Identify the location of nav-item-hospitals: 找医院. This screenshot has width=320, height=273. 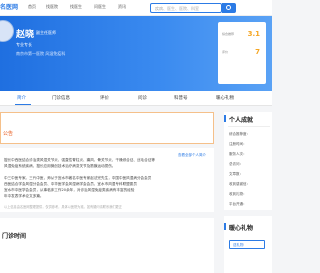
(52, 7).